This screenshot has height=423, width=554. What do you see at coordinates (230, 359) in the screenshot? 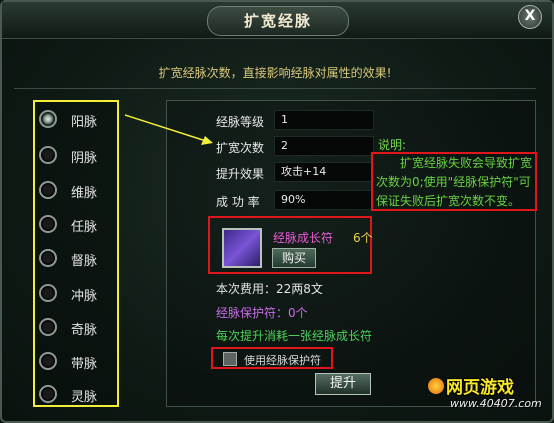
I see `use-protect-checkbox` at bounding box center [230, 359].